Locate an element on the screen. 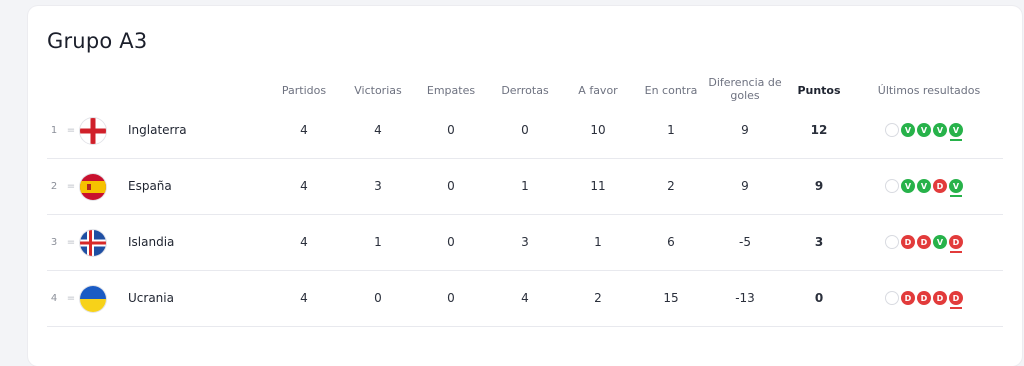 The width and height of the screenshot is (1024, 366). diferencia-value: -5 is located at coordinates (745, 242).